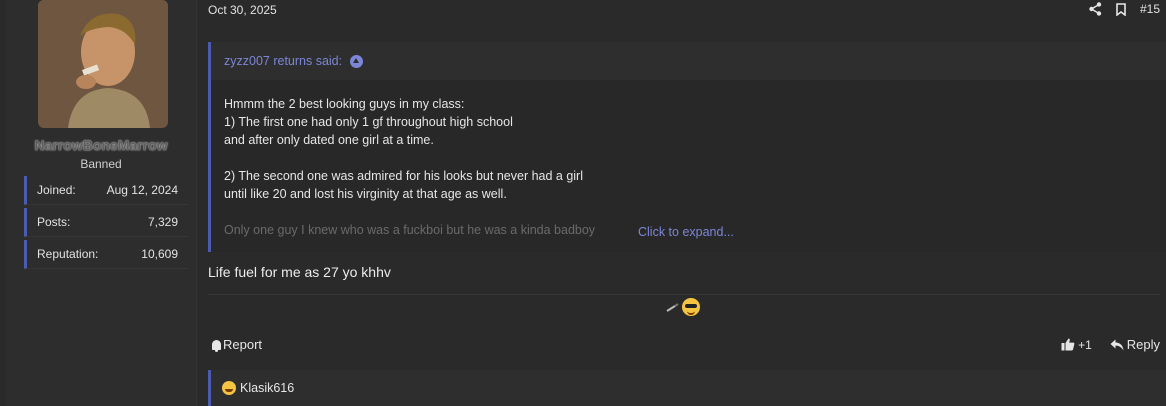  What do you see at coordinates (672, 307) in the screenshot?
I see `cigarette-icon` at bounding box center [672, 307].